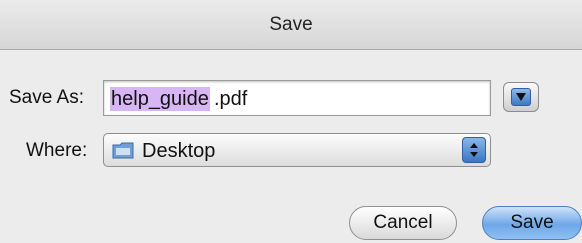 This screenshot has height=243, width=582. Describe the element at coordinates (179, 151) in the screenshot. I see `where-value: Desktop` at that location.